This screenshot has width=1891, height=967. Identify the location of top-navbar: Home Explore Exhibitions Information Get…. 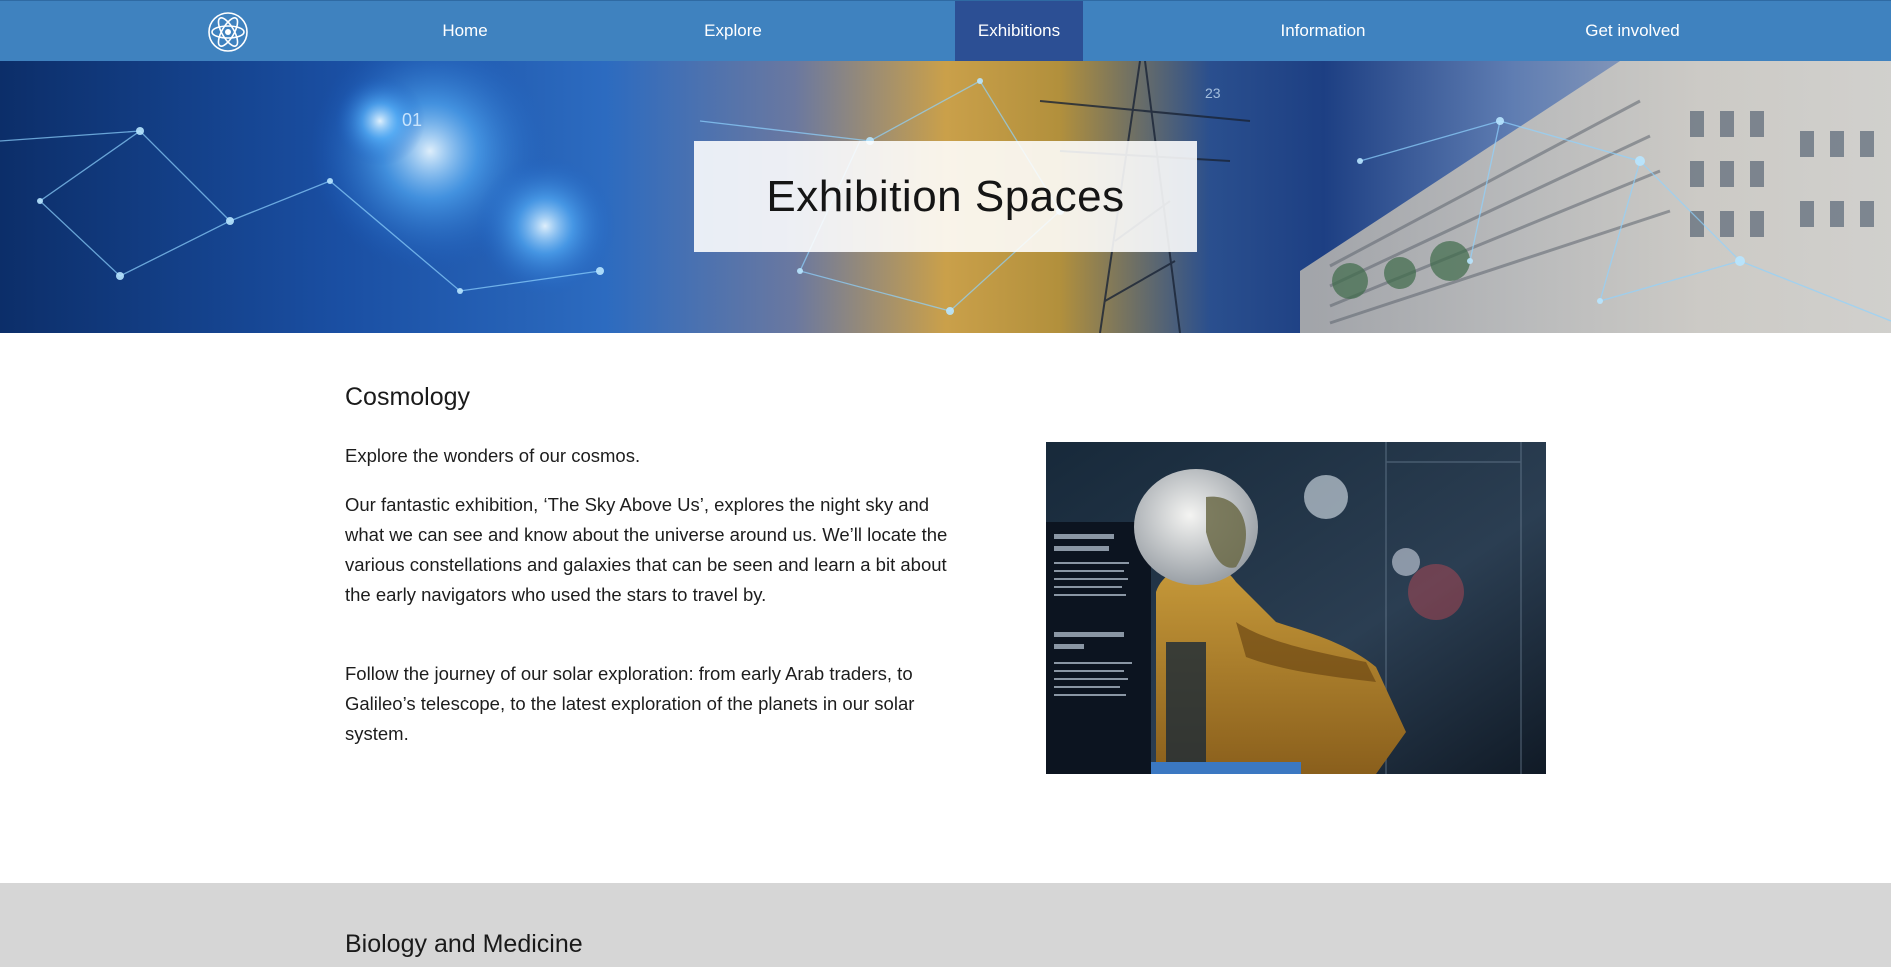
(945, 30).